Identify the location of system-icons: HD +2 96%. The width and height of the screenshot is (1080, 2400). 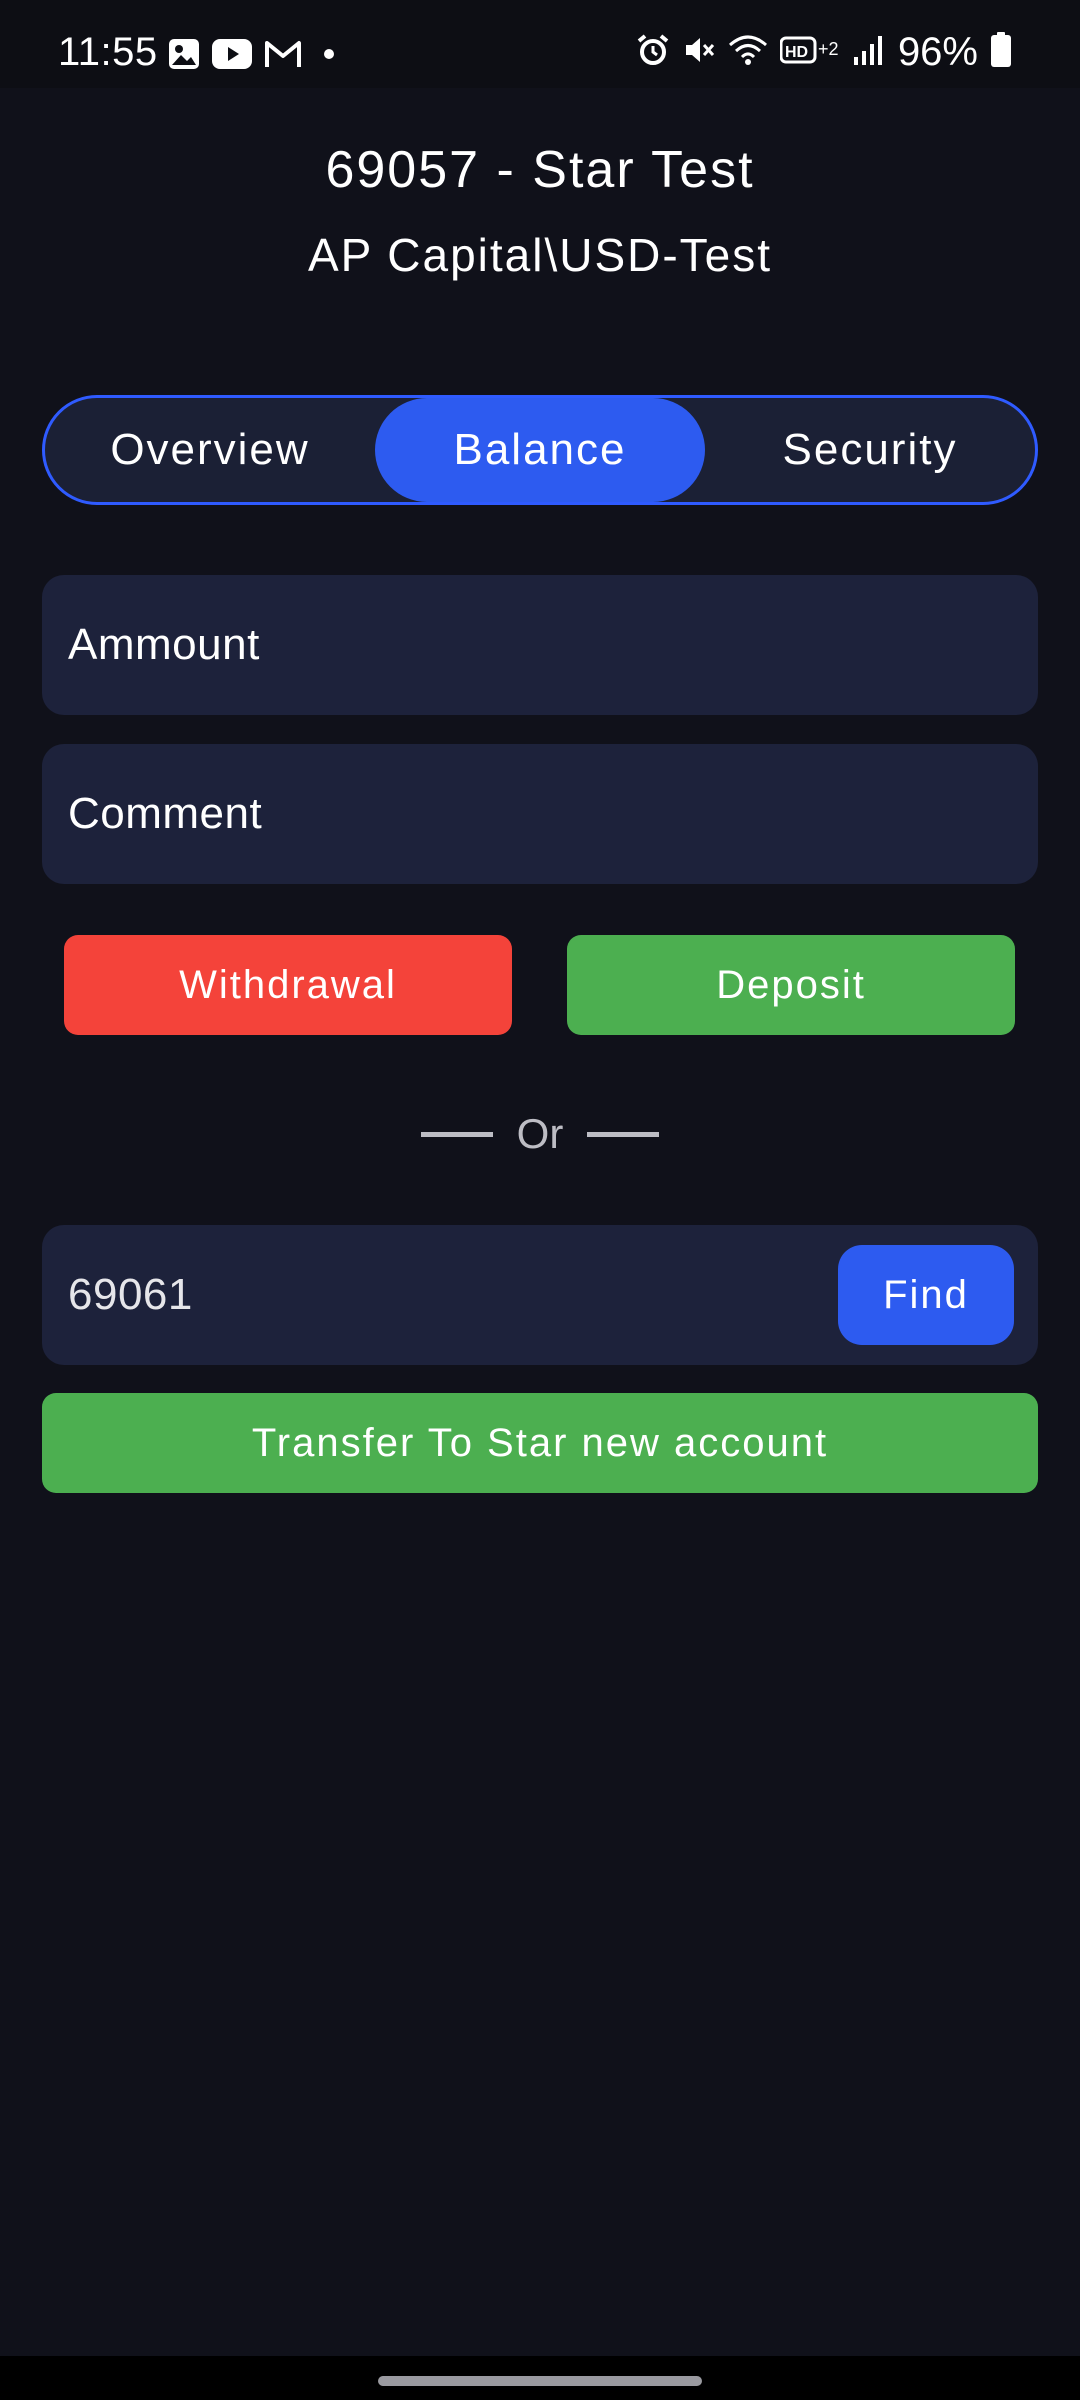
(824, 52).